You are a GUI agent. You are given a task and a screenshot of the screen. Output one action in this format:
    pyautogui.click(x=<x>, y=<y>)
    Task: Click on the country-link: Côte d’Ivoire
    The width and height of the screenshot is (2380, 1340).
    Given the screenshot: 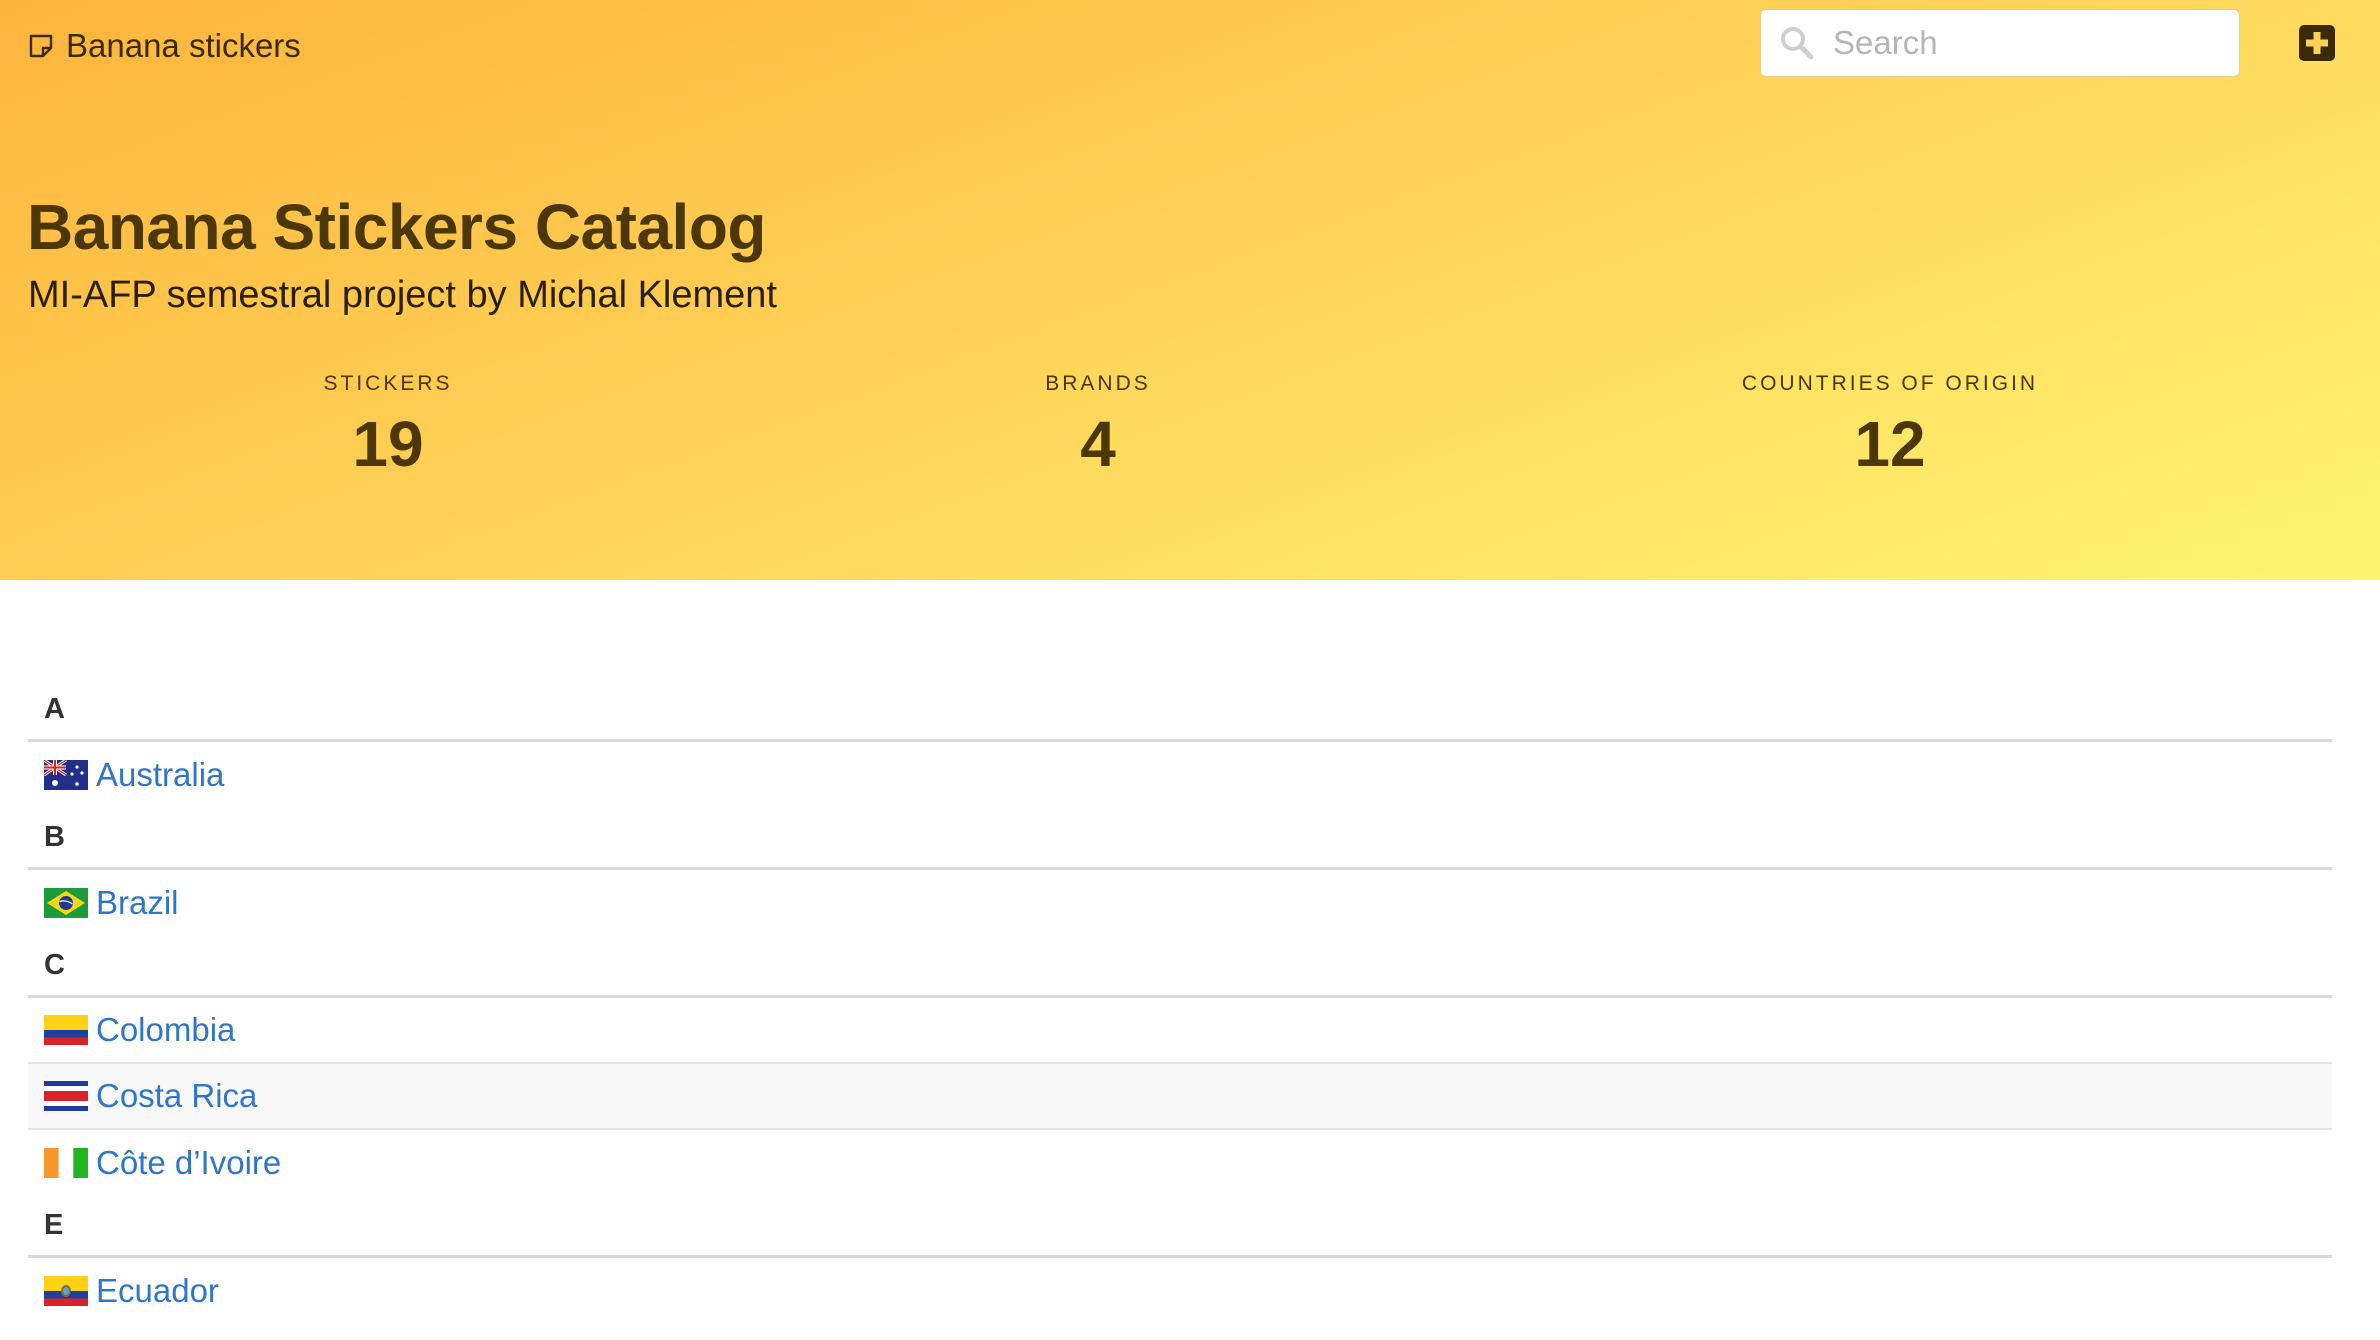 What is the action you would take?
    pyautogui.click(x=188, y=1163)
    